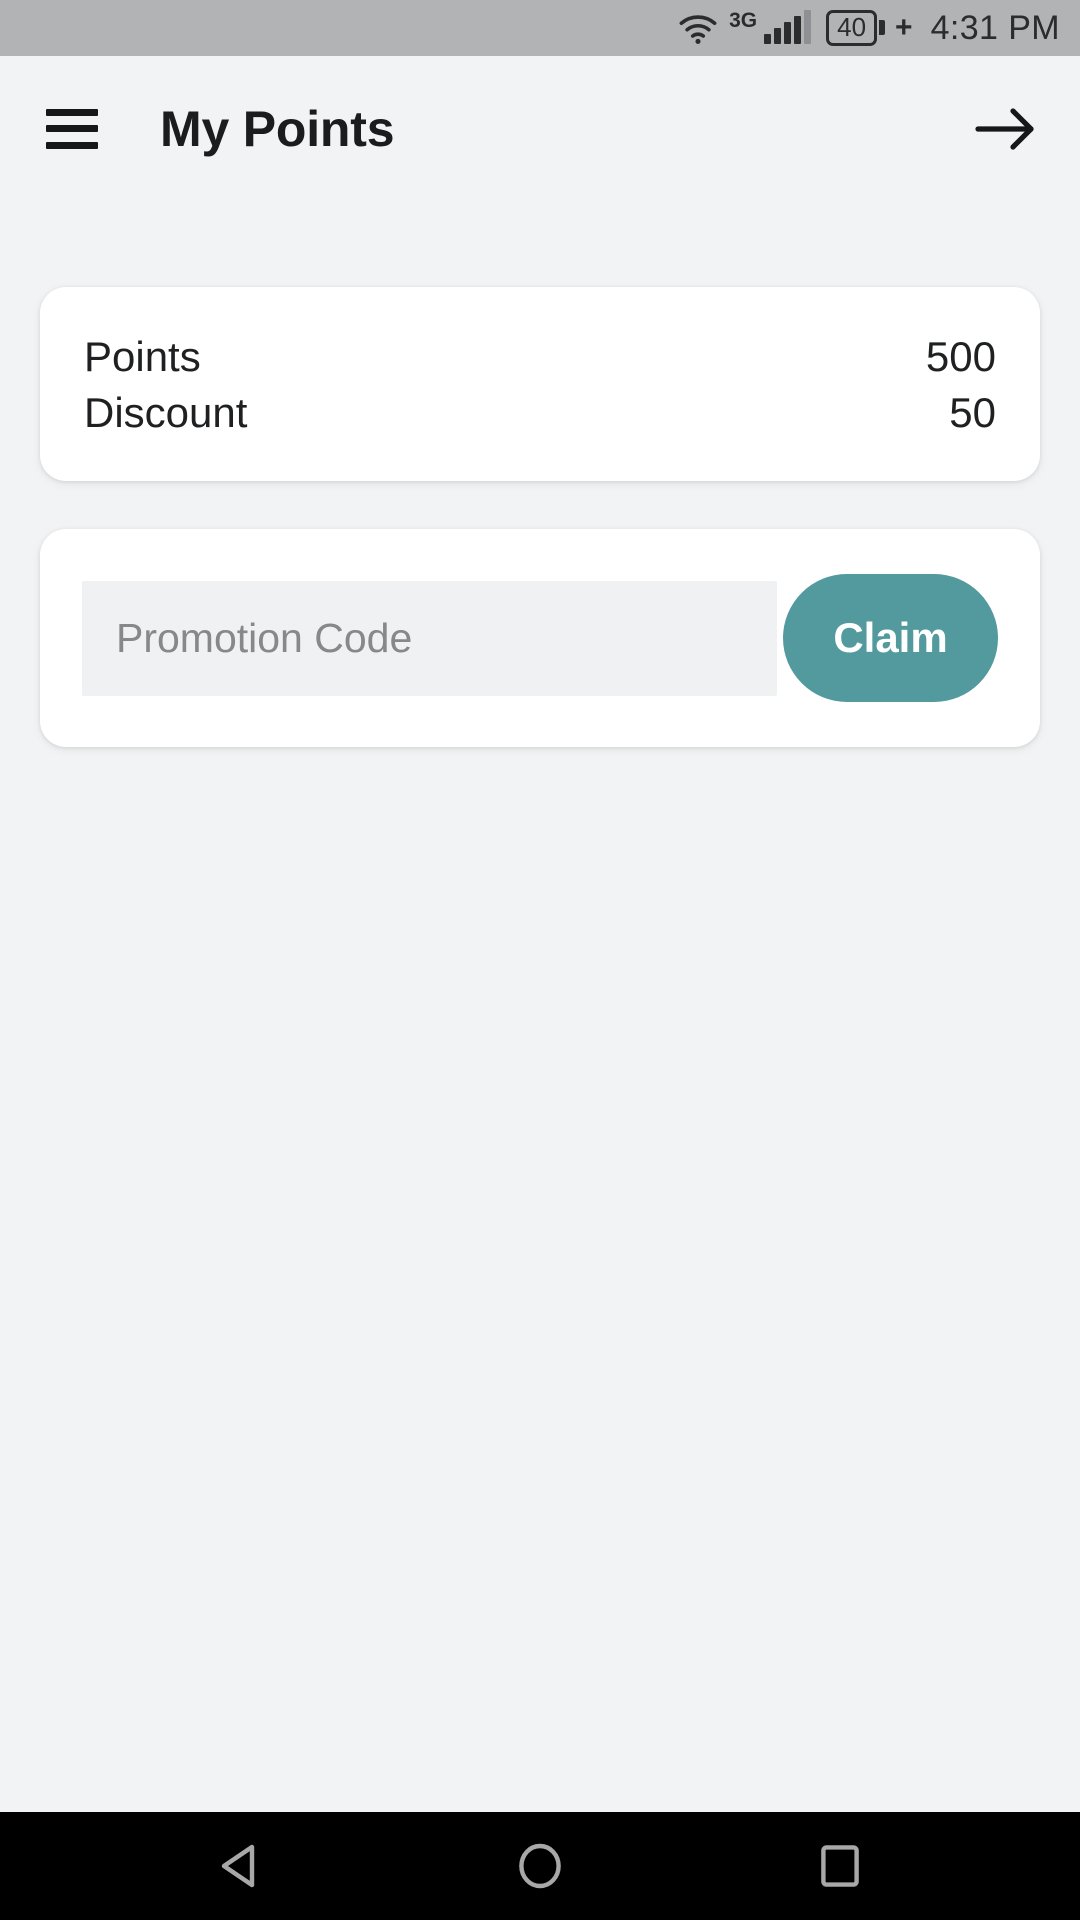 This screenshot has height=1920, width=1080. What do you see at coordinates (995, 27) in the screenshot?
I see `status-bar-clock: 4:31 PM` at bounding box center [995, 27].